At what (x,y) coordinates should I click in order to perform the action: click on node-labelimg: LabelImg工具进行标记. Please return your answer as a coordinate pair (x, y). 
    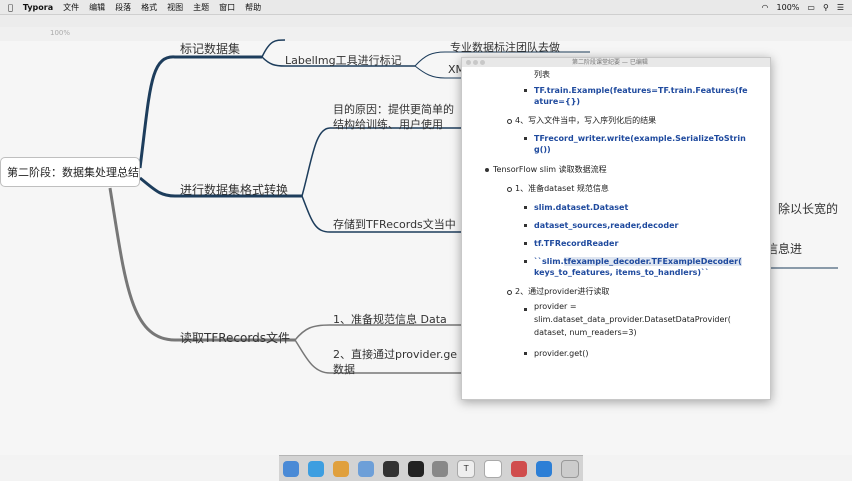
    Looking at the image, I should click on (343, 60).